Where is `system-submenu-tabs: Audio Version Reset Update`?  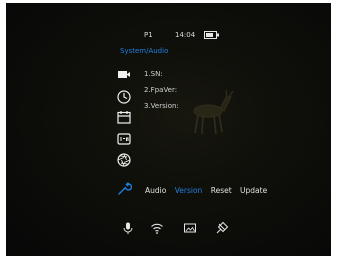 system-submenu-tabs: Audio Version Reset Update is located at coordinates (209, 190).